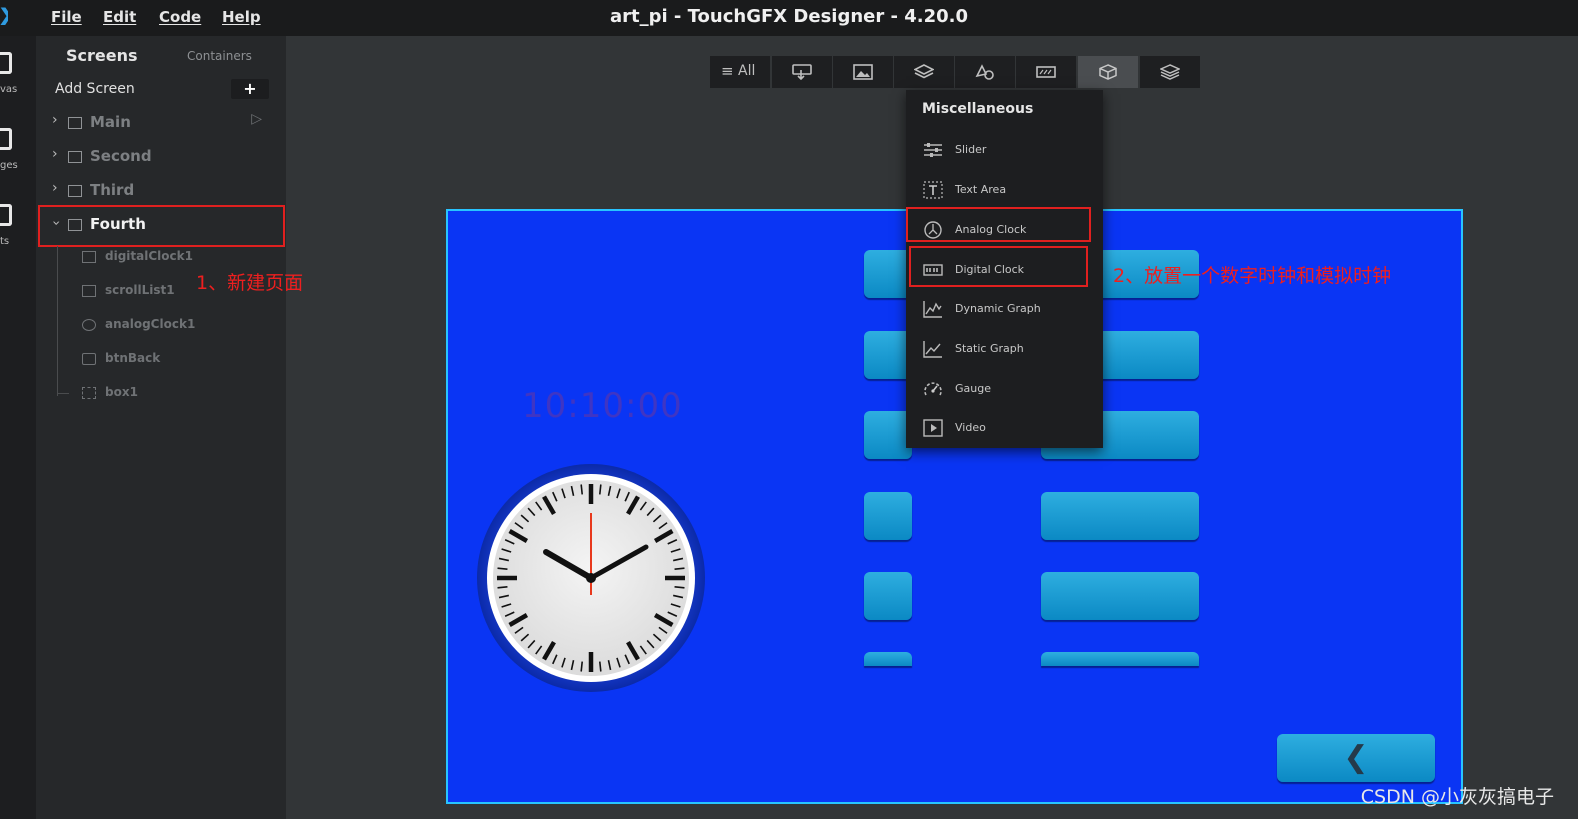 This screenshot has height=819, width=1578. Describe the element at coordinates (89, 359) in the screenshot. I see `button-icon` at that location.